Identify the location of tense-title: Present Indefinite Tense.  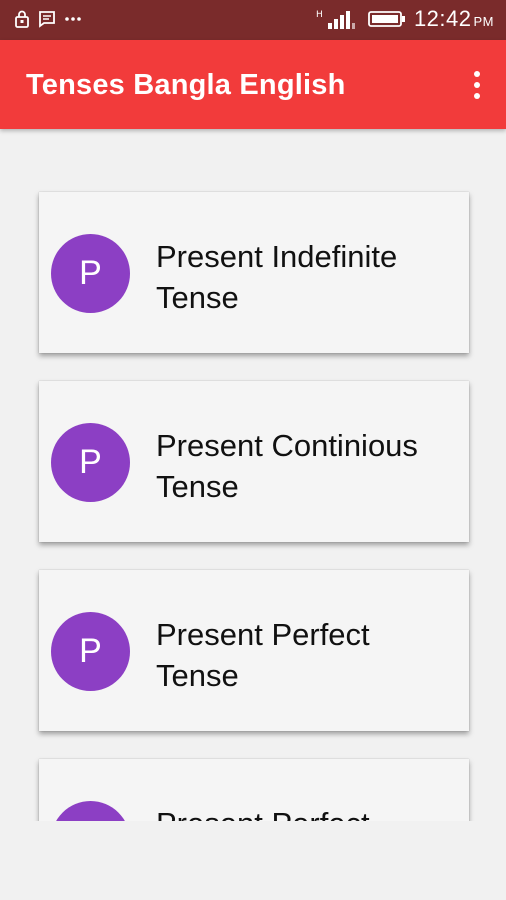
(277, 277).